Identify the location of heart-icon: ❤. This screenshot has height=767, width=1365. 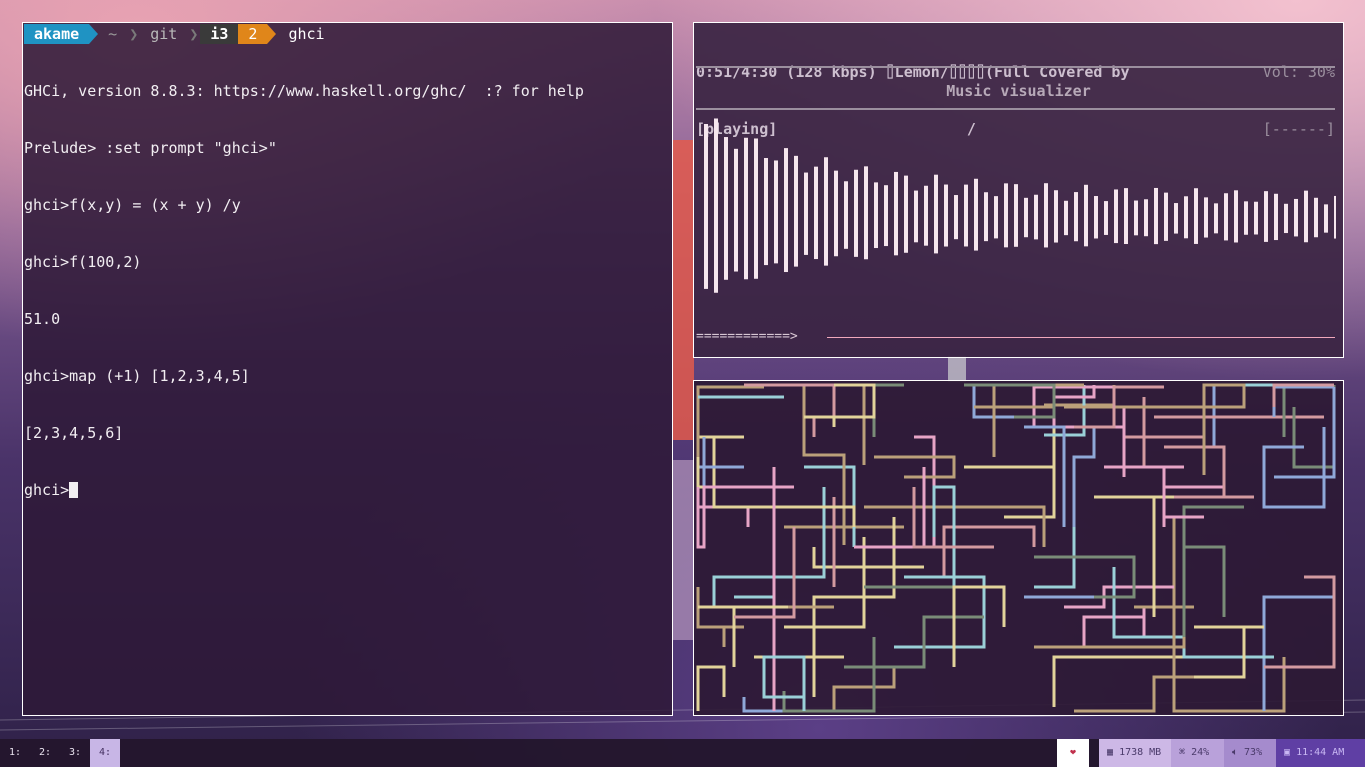
(1073, 753).